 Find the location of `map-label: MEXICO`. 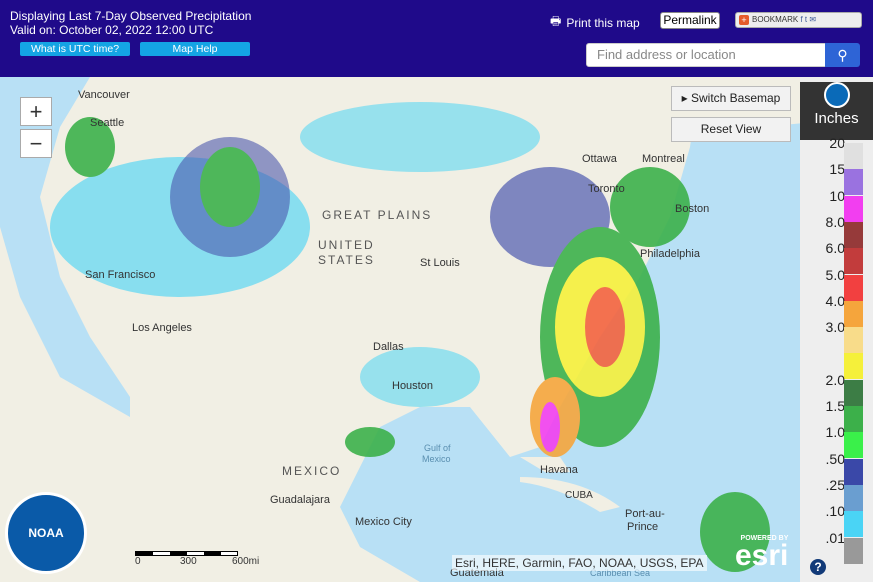

map-label: MEXICO is located at coordinates (312, 471).